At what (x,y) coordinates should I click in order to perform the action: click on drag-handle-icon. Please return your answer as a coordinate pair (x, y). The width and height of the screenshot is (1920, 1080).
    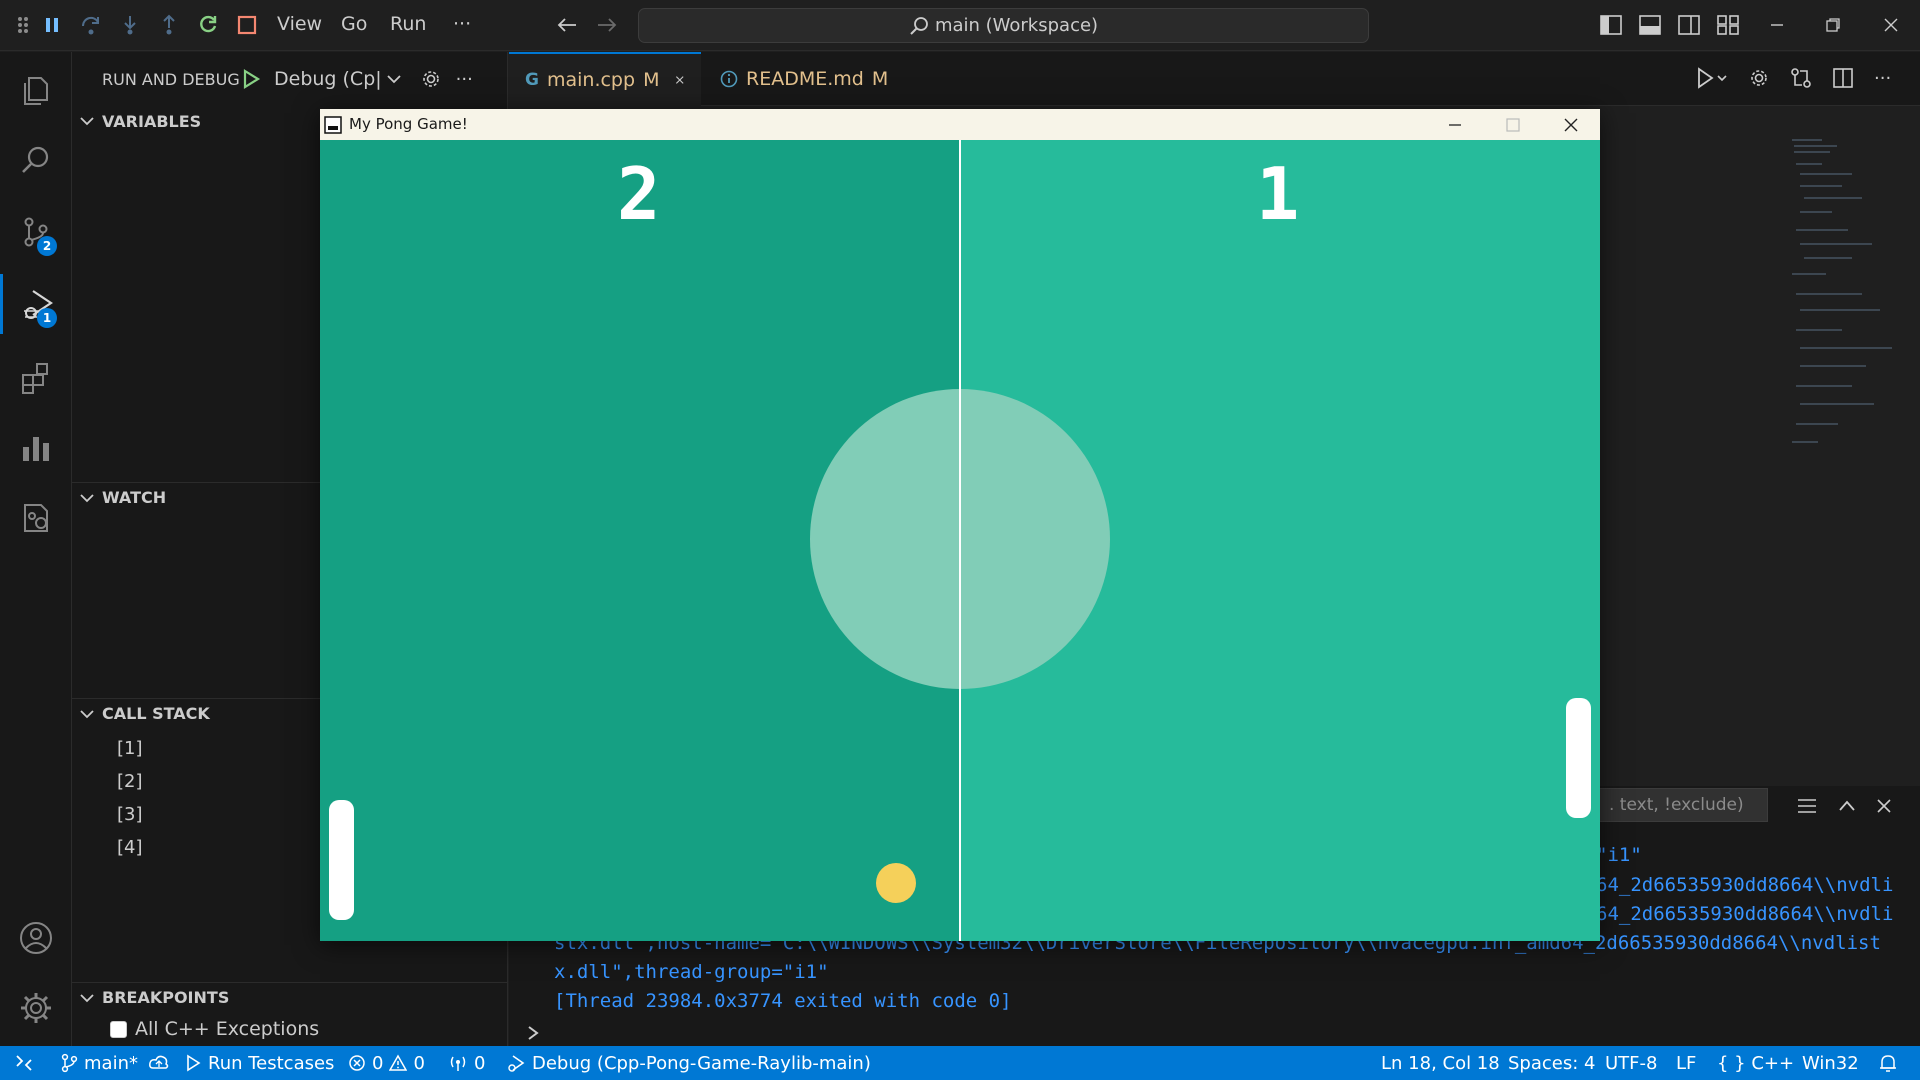
    Looking at the image, I should click on (23, 25).